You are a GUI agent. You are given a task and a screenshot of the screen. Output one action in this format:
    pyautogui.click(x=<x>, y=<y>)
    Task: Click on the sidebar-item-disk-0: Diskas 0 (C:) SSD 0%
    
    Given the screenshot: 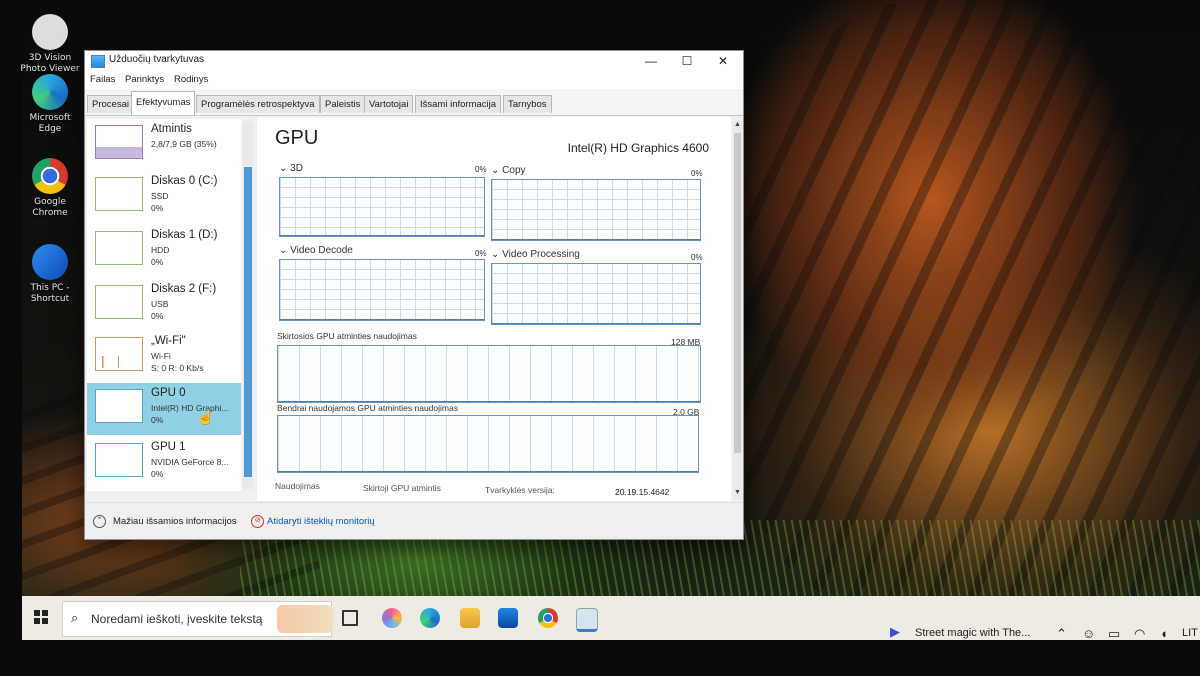 What is the action you would take?
    pyautogui.click(x=164, y=197)
    